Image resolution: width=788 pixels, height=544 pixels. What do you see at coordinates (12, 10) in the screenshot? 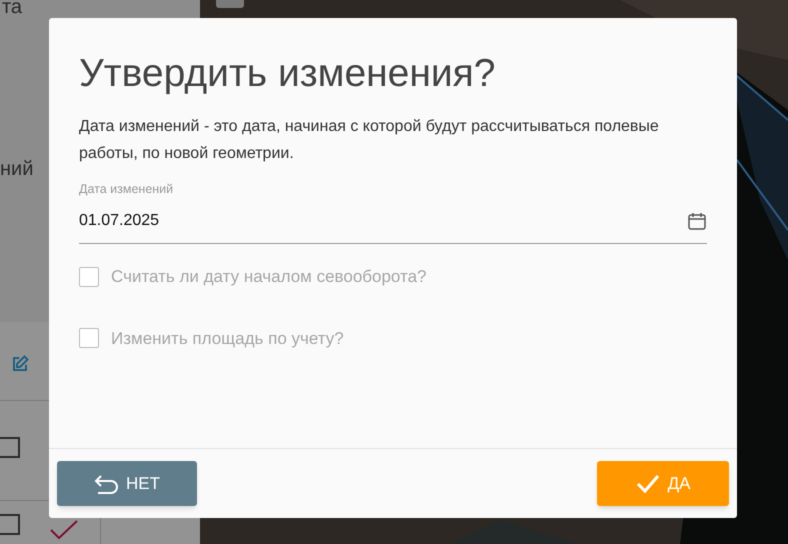
I see `panel-text: та` at bounding box center [12, 10].